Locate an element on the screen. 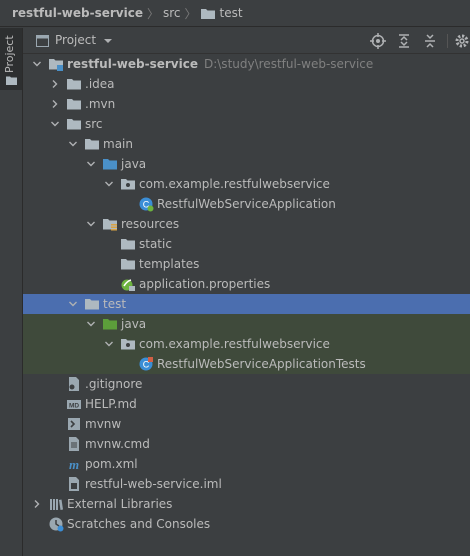  tree-item-label: test is located at coordinates (114, 304).